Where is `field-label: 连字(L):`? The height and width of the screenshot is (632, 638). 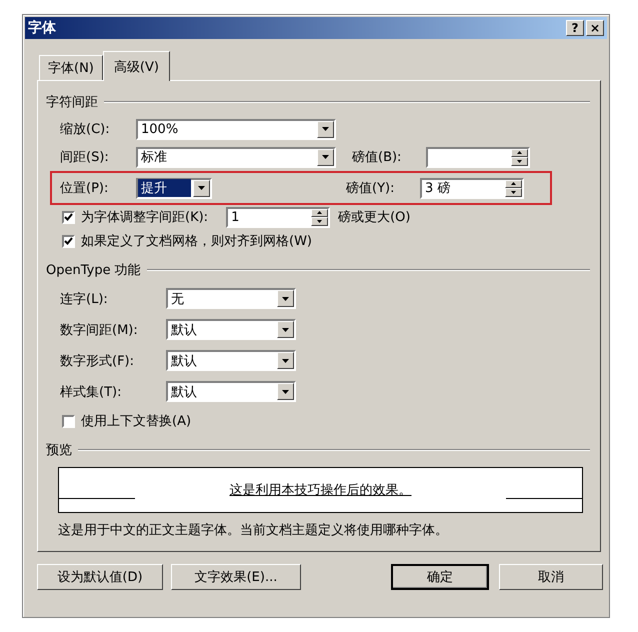 field-label: 连字(L): is located at coordinates (84, 299).